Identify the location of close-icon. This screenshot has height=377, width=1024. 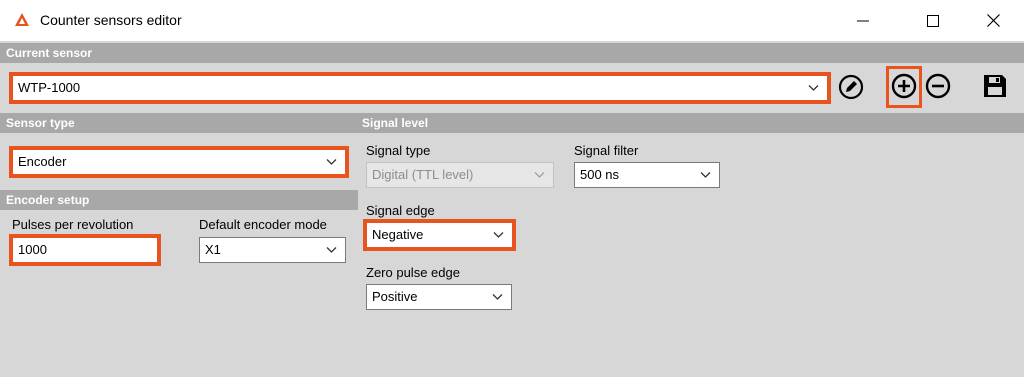
(993, 20).